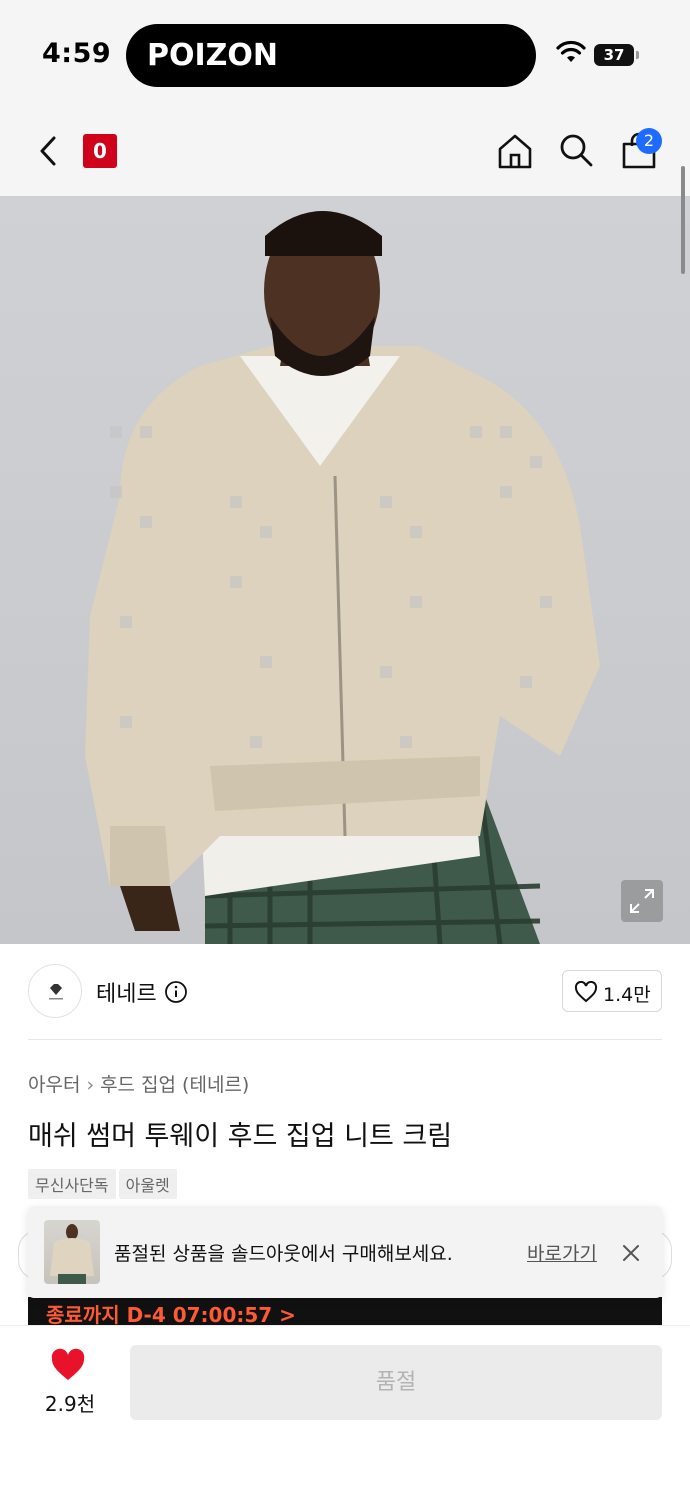 The image size is (690, 1500). Describe the element at coordinates (240, 1136) in the screenshot. I see `product-title: 매쉬 썸머 투웨이 후드 집업 니트 크림` at that location.